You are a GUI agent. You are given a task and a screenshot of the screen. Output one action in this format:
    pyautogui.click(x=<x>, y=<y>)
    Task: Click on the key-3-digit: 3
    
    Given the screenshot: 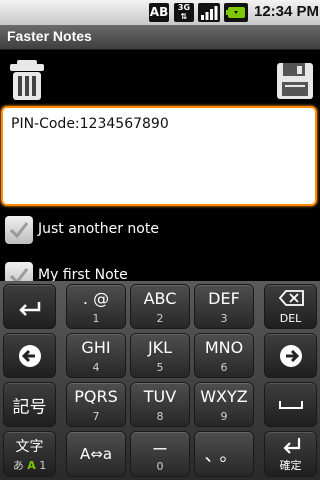 What is the action you would take?
    pyautogui.click(x=224, y=318)
    